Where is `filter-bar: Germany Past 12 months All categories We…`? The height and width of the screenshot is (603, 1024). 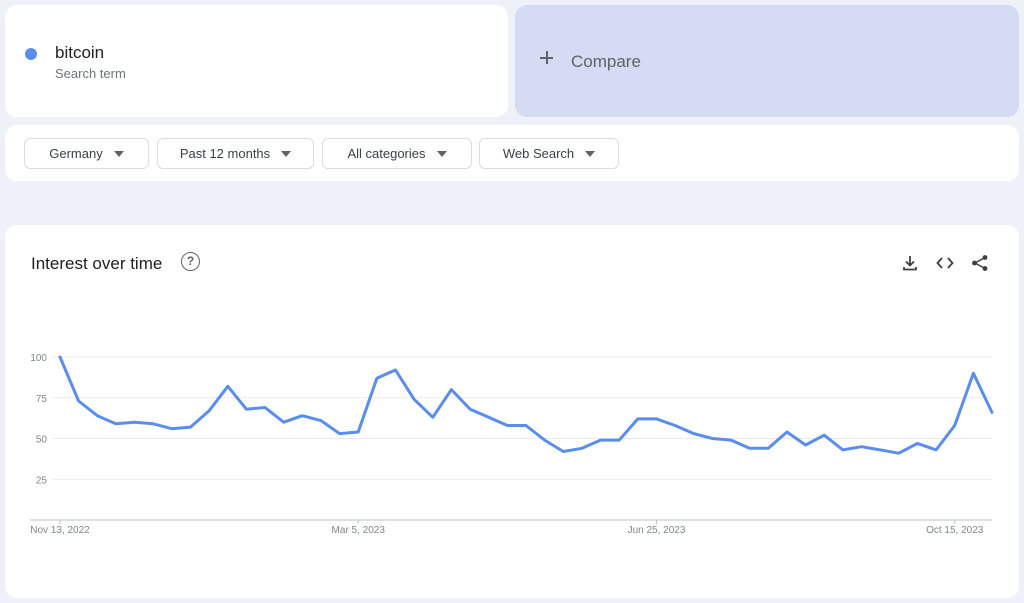 filter-bar: Germany Past 12 months All categories We… is located at coordinates (512, 153).